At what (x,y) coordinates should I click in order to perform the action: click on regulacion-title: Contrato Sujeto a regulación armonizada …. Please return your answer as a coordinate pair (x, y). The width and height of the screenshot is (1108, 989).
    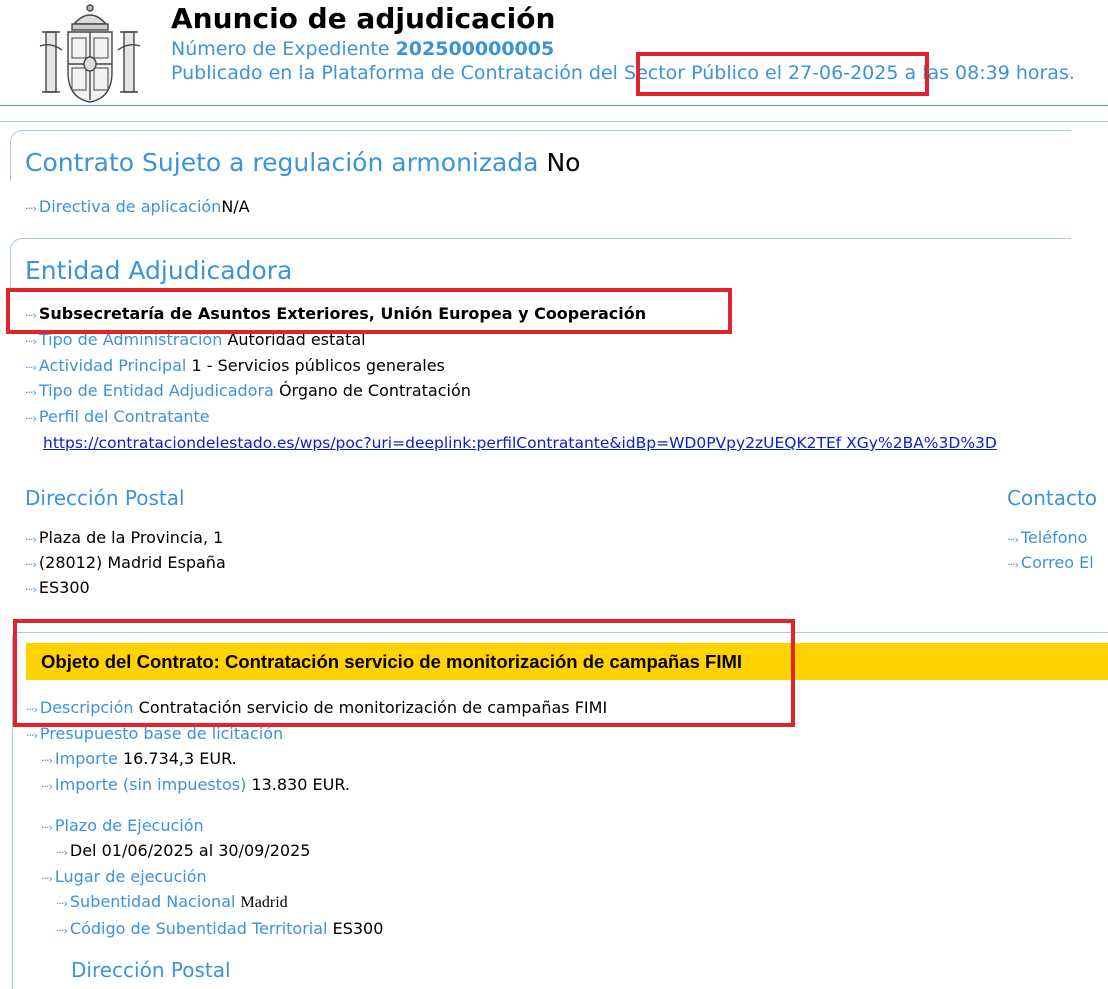
    Looking at the image, I should click on (302, 163).